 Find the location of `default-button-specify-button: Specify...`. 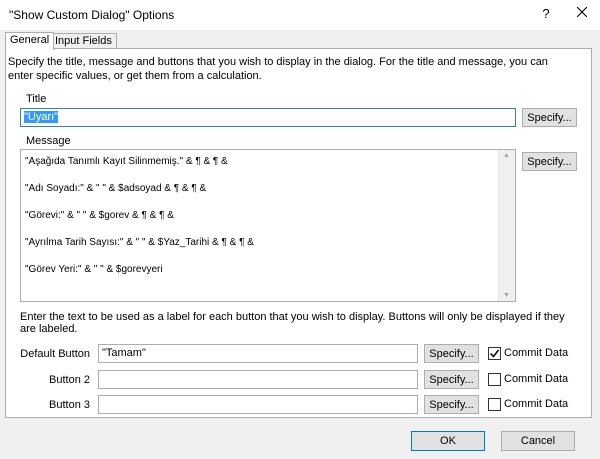

default-button-specify-button: Specify... is located at coordinates (451, 353).